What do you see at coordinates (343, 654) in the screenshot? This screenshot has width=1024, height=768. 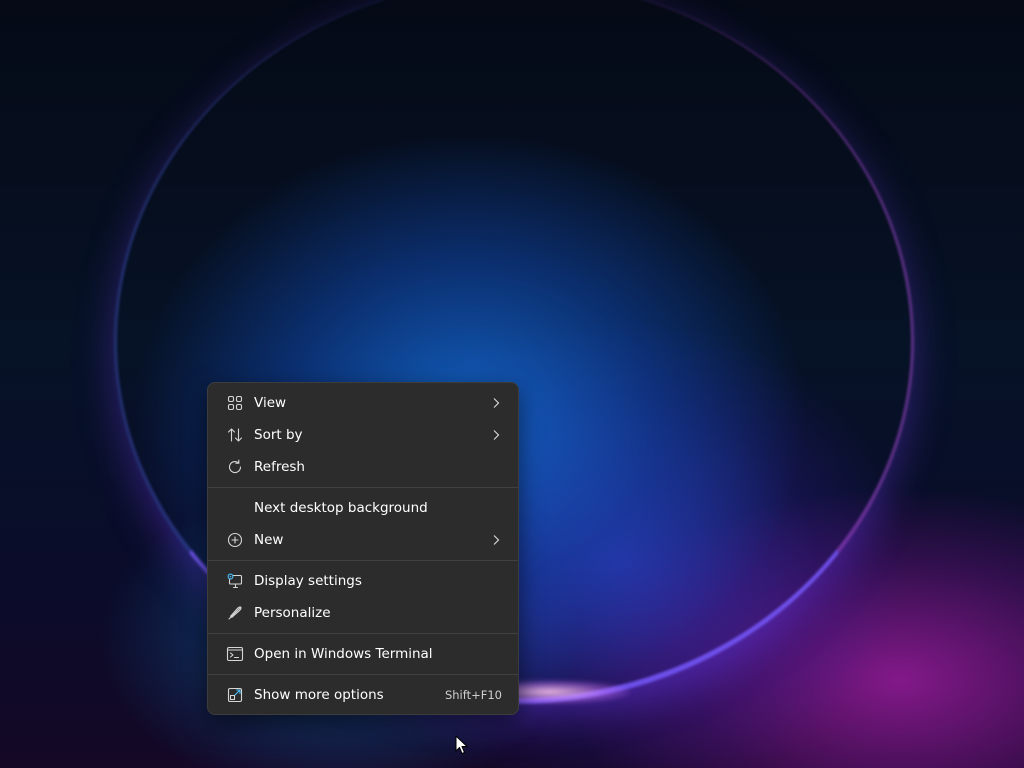 I see `menu-item-label: Open in Windows Terminal` at bounding box center [343, 654].